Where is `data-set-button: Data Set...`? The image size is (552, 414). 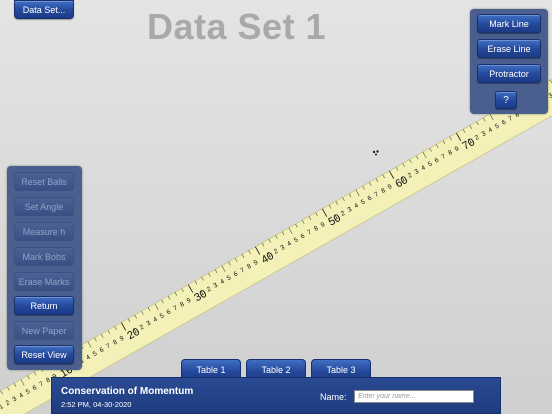
data-set-button: Data Set... is located at coordinates (44, 9).